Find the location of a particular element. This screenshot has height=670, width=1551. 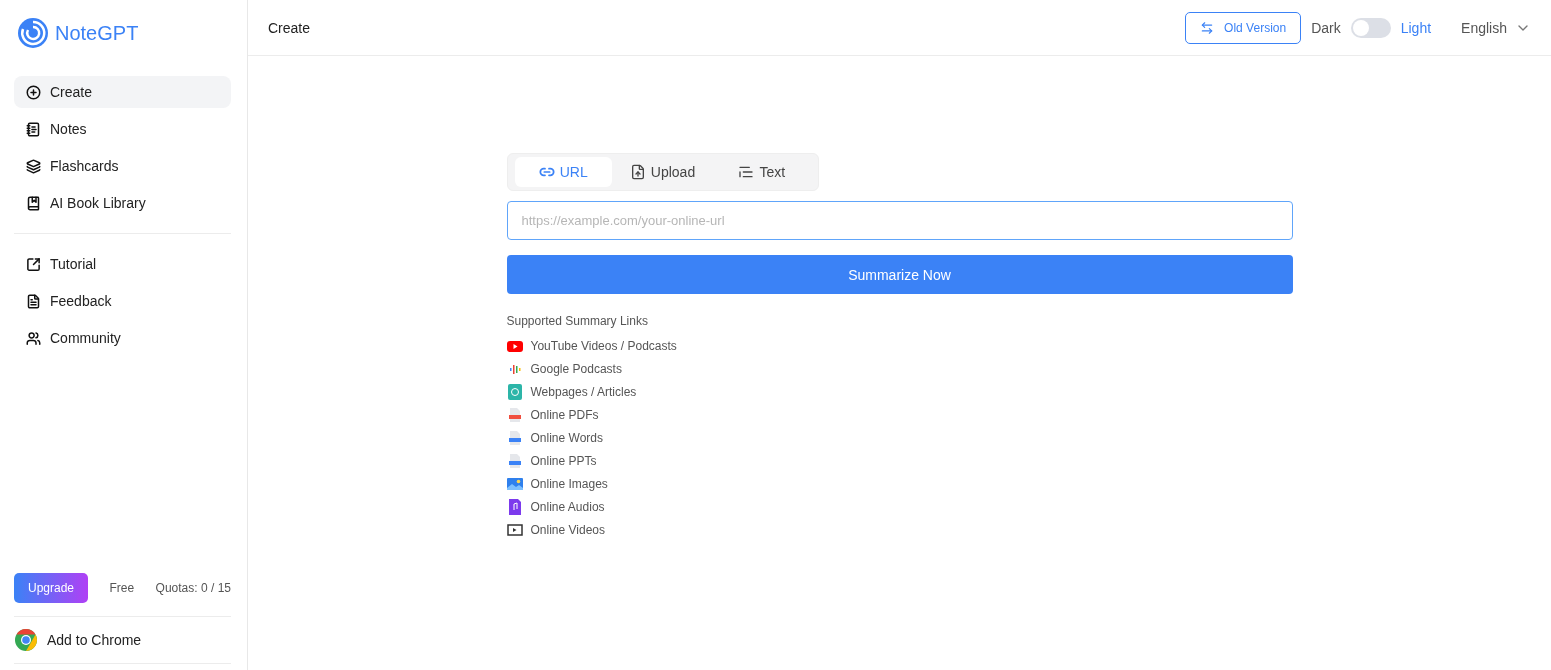

source-tab: Text is located at coordinates (762, 172).